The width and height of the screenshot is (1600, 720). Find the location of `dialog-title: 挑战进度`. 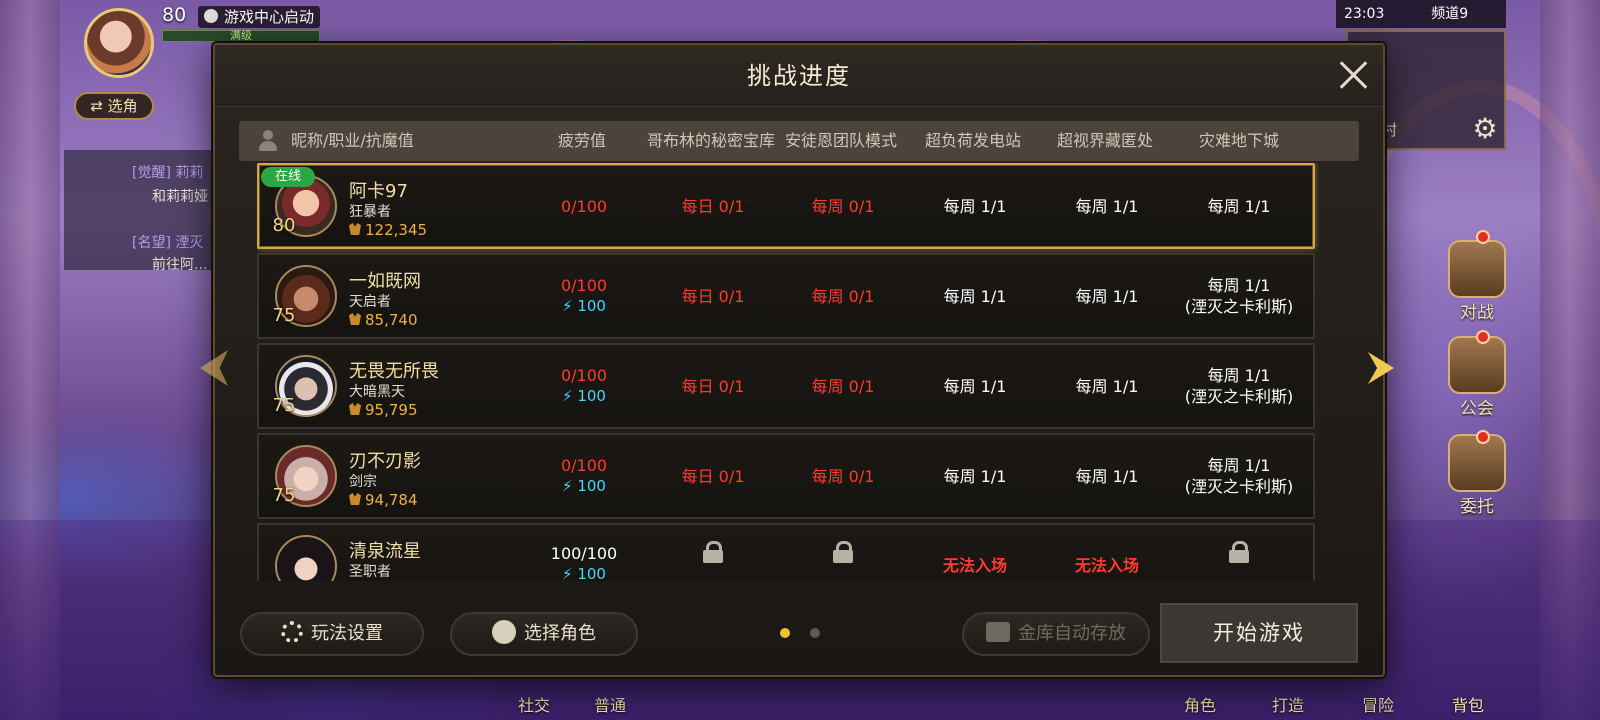

dialog-title: 挑战进度 is located at coordinates (799, 76).